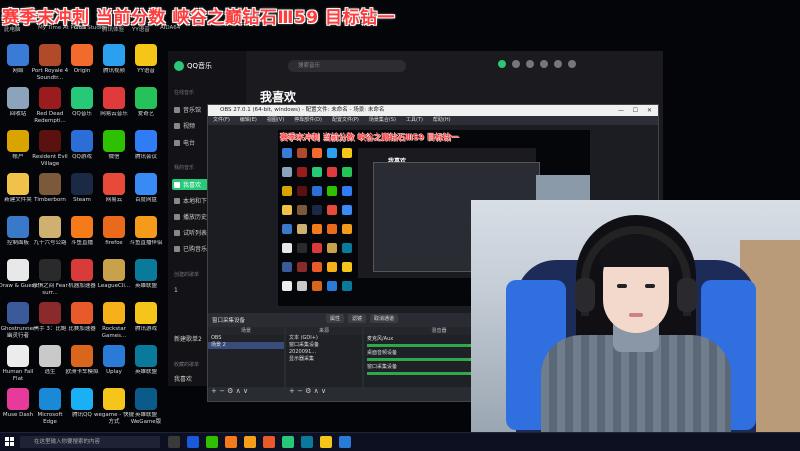 This screenshot has height=451, width=800. I want to click on qq-search-input: 搜索音乐, so click(347, 66).